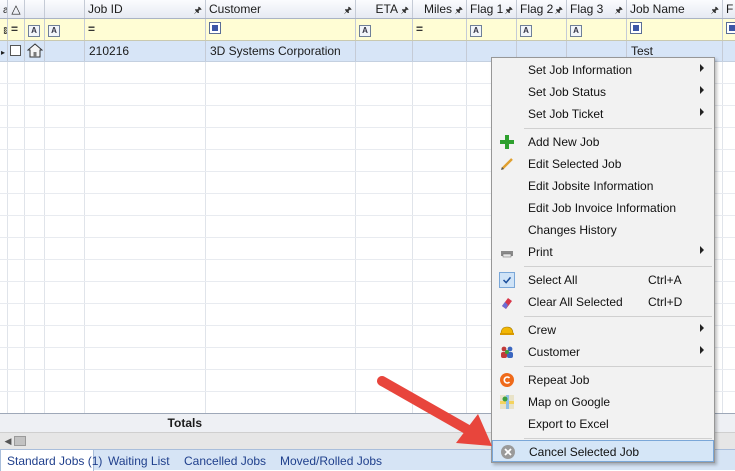  Describe the element at coordinates (492, 29) in the screenshot. I see `filter-flag1: A` at that location.